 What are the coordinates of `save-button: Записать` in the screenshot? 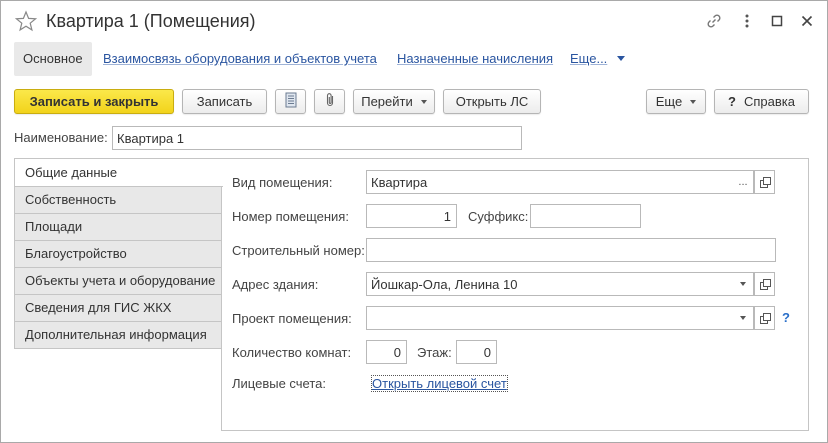 It's located at (224, 101).